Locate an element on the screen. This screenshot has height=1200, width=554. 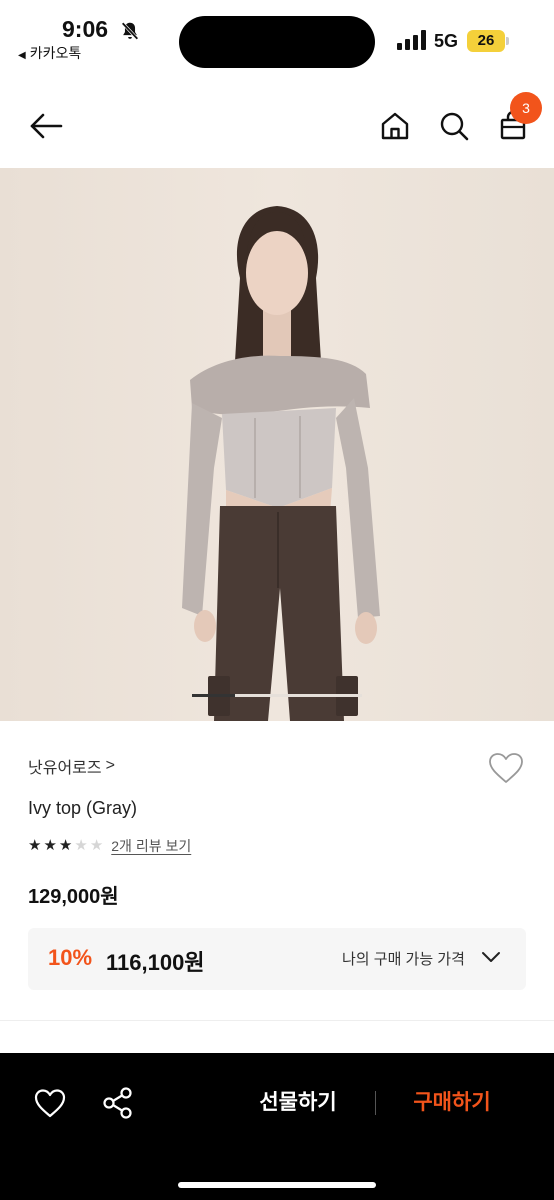
discount-rate: 10% is located at coordinates (70, 957).